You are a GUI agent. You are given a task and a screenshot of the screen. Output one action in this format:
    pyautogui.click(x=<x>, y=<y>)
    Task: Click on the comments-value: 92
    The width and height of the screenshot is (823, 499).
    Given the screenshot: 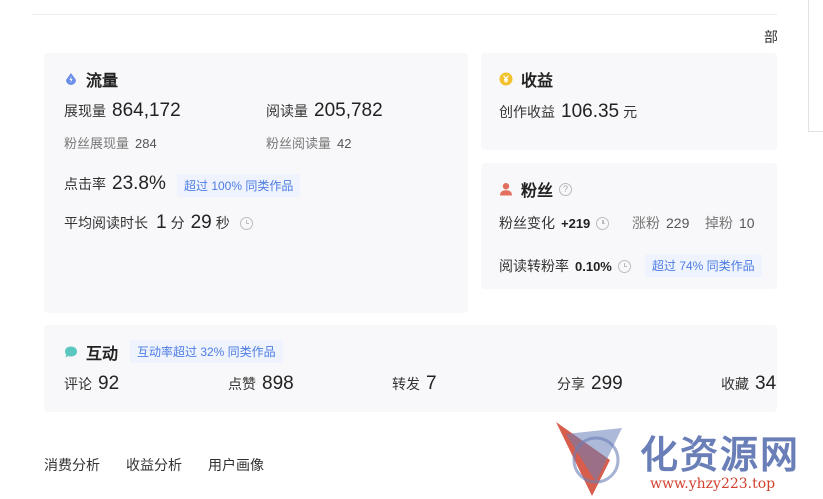 What is the action you would take?
    pyautogui.click(x=109, y=383)
    